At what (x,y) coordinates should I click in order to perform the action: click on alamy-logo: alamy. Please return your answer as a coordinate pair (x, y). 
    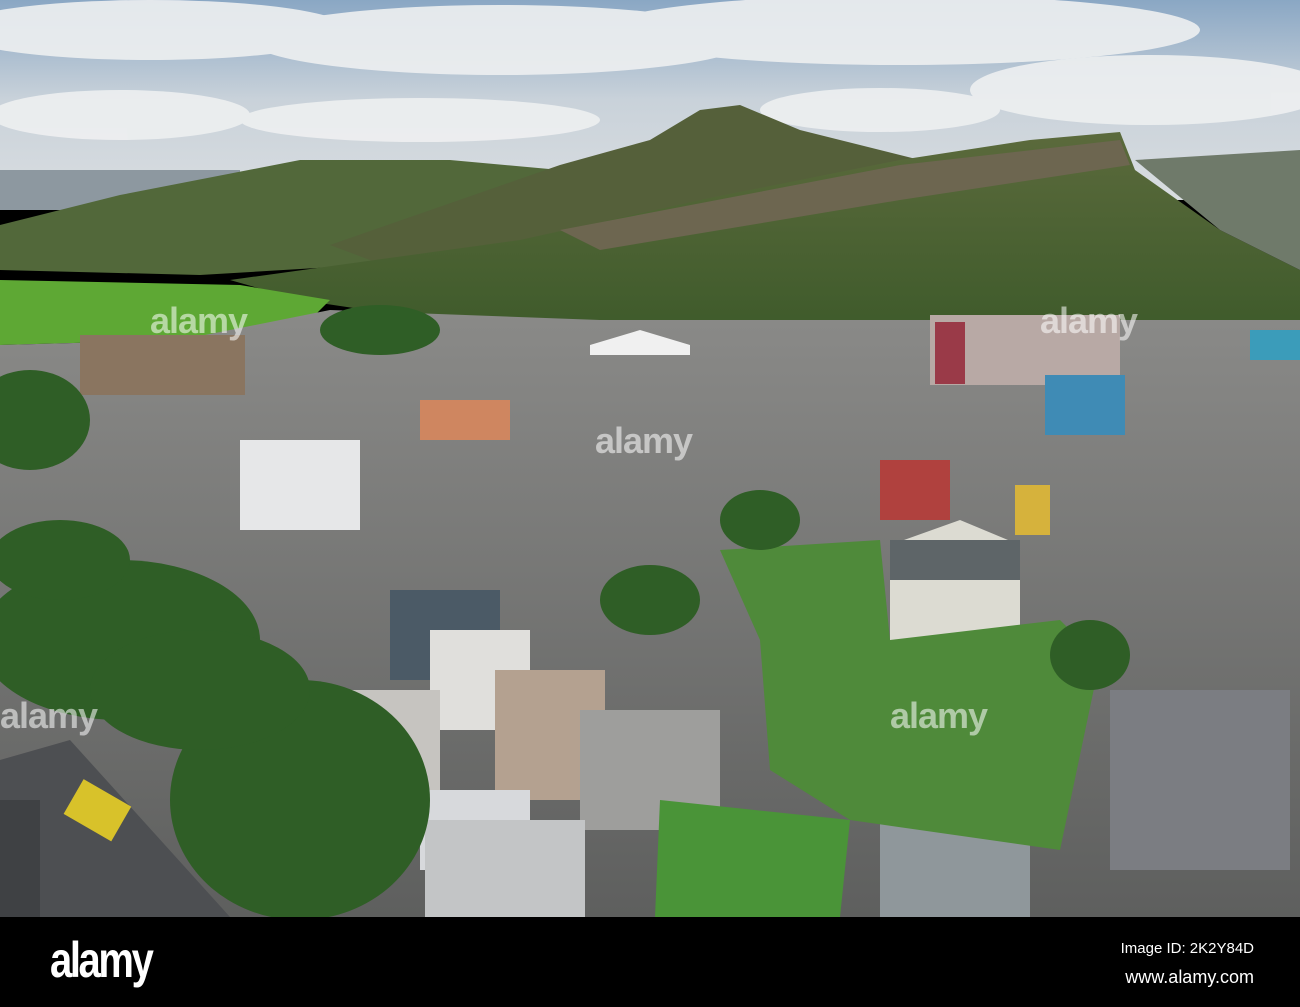
    Looking at the image, I should click on (102, 960).